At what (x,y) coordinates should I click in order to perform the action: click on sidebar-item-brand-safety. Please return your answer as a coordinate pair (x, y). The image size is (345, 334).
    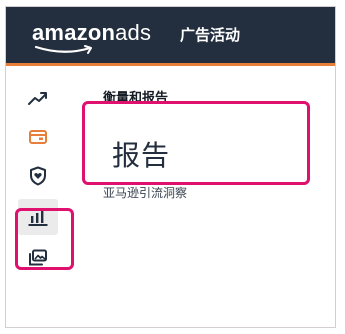
    Looking at the image, I should click on (38, 176).